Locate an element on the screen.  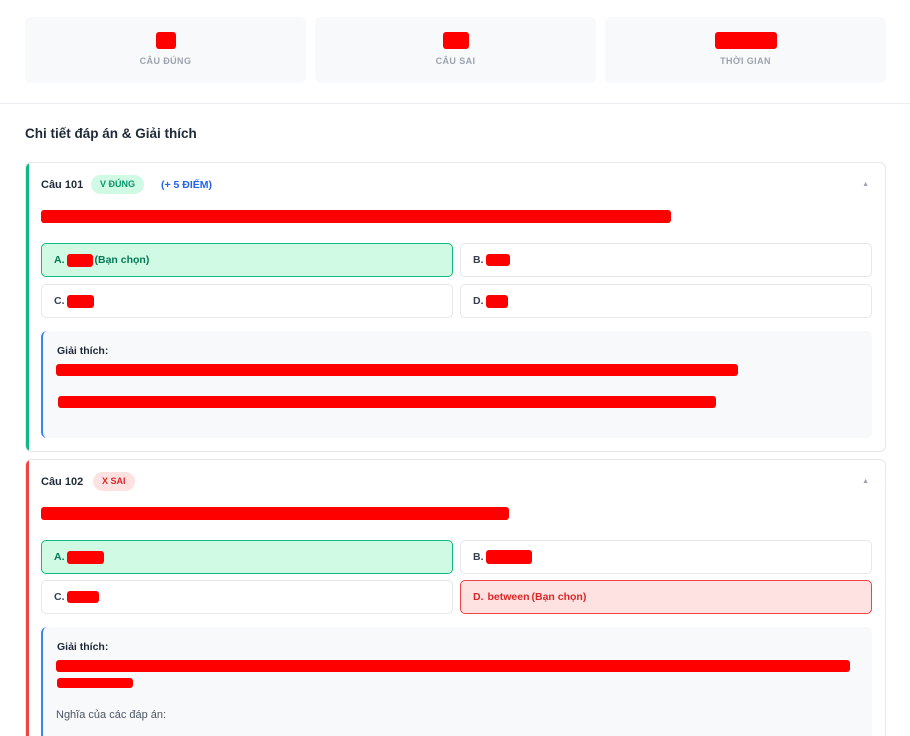
stat-label: CÂU ĐÚNG is located at coordinates (165, 61).